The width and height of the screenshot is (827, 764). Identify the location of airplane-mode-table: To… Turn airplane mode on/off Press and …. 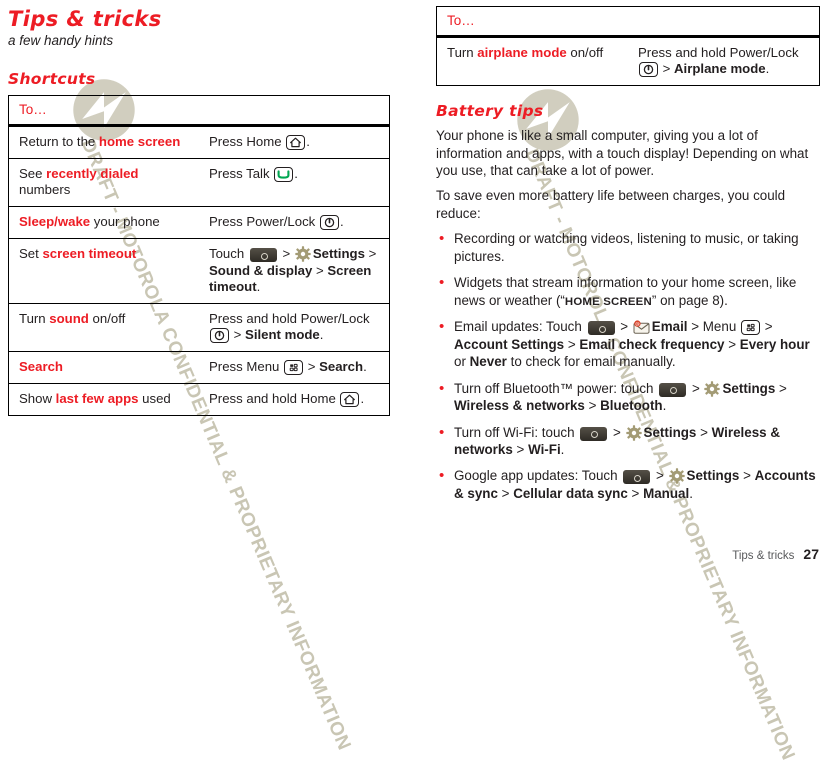
(628, 46).